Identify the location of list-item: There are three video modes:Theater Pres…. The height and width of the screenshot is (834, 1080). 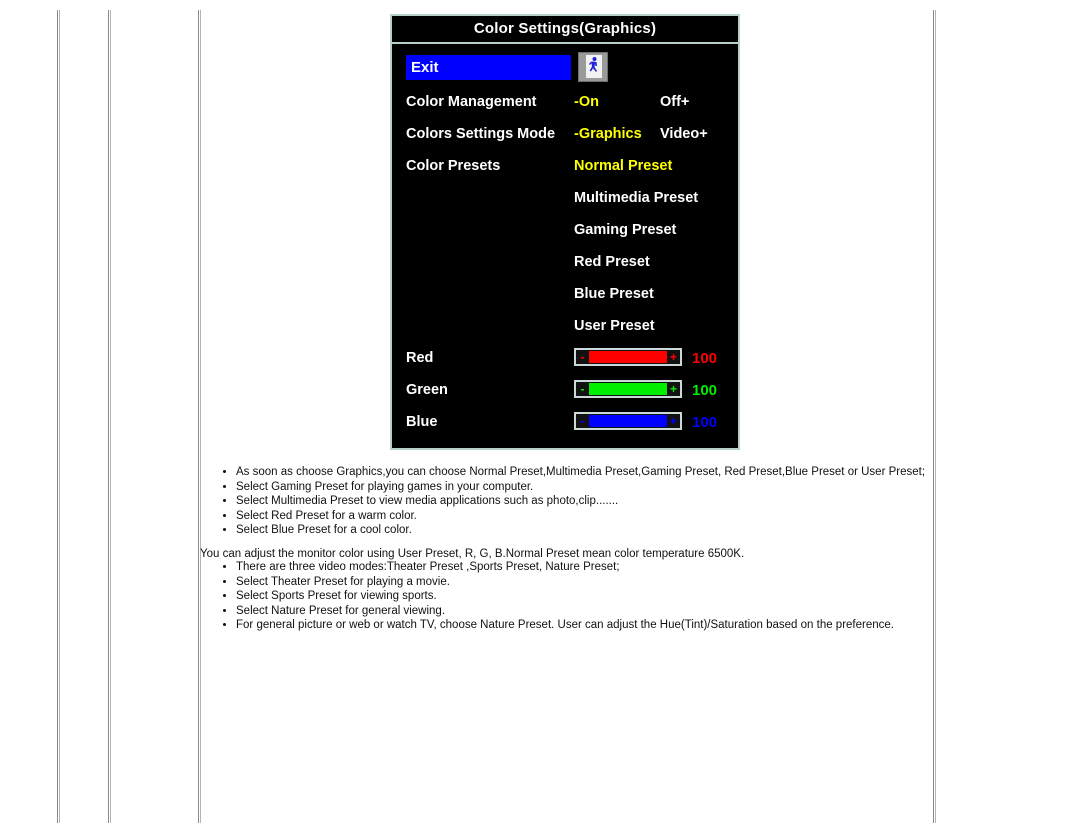
(583, 568).